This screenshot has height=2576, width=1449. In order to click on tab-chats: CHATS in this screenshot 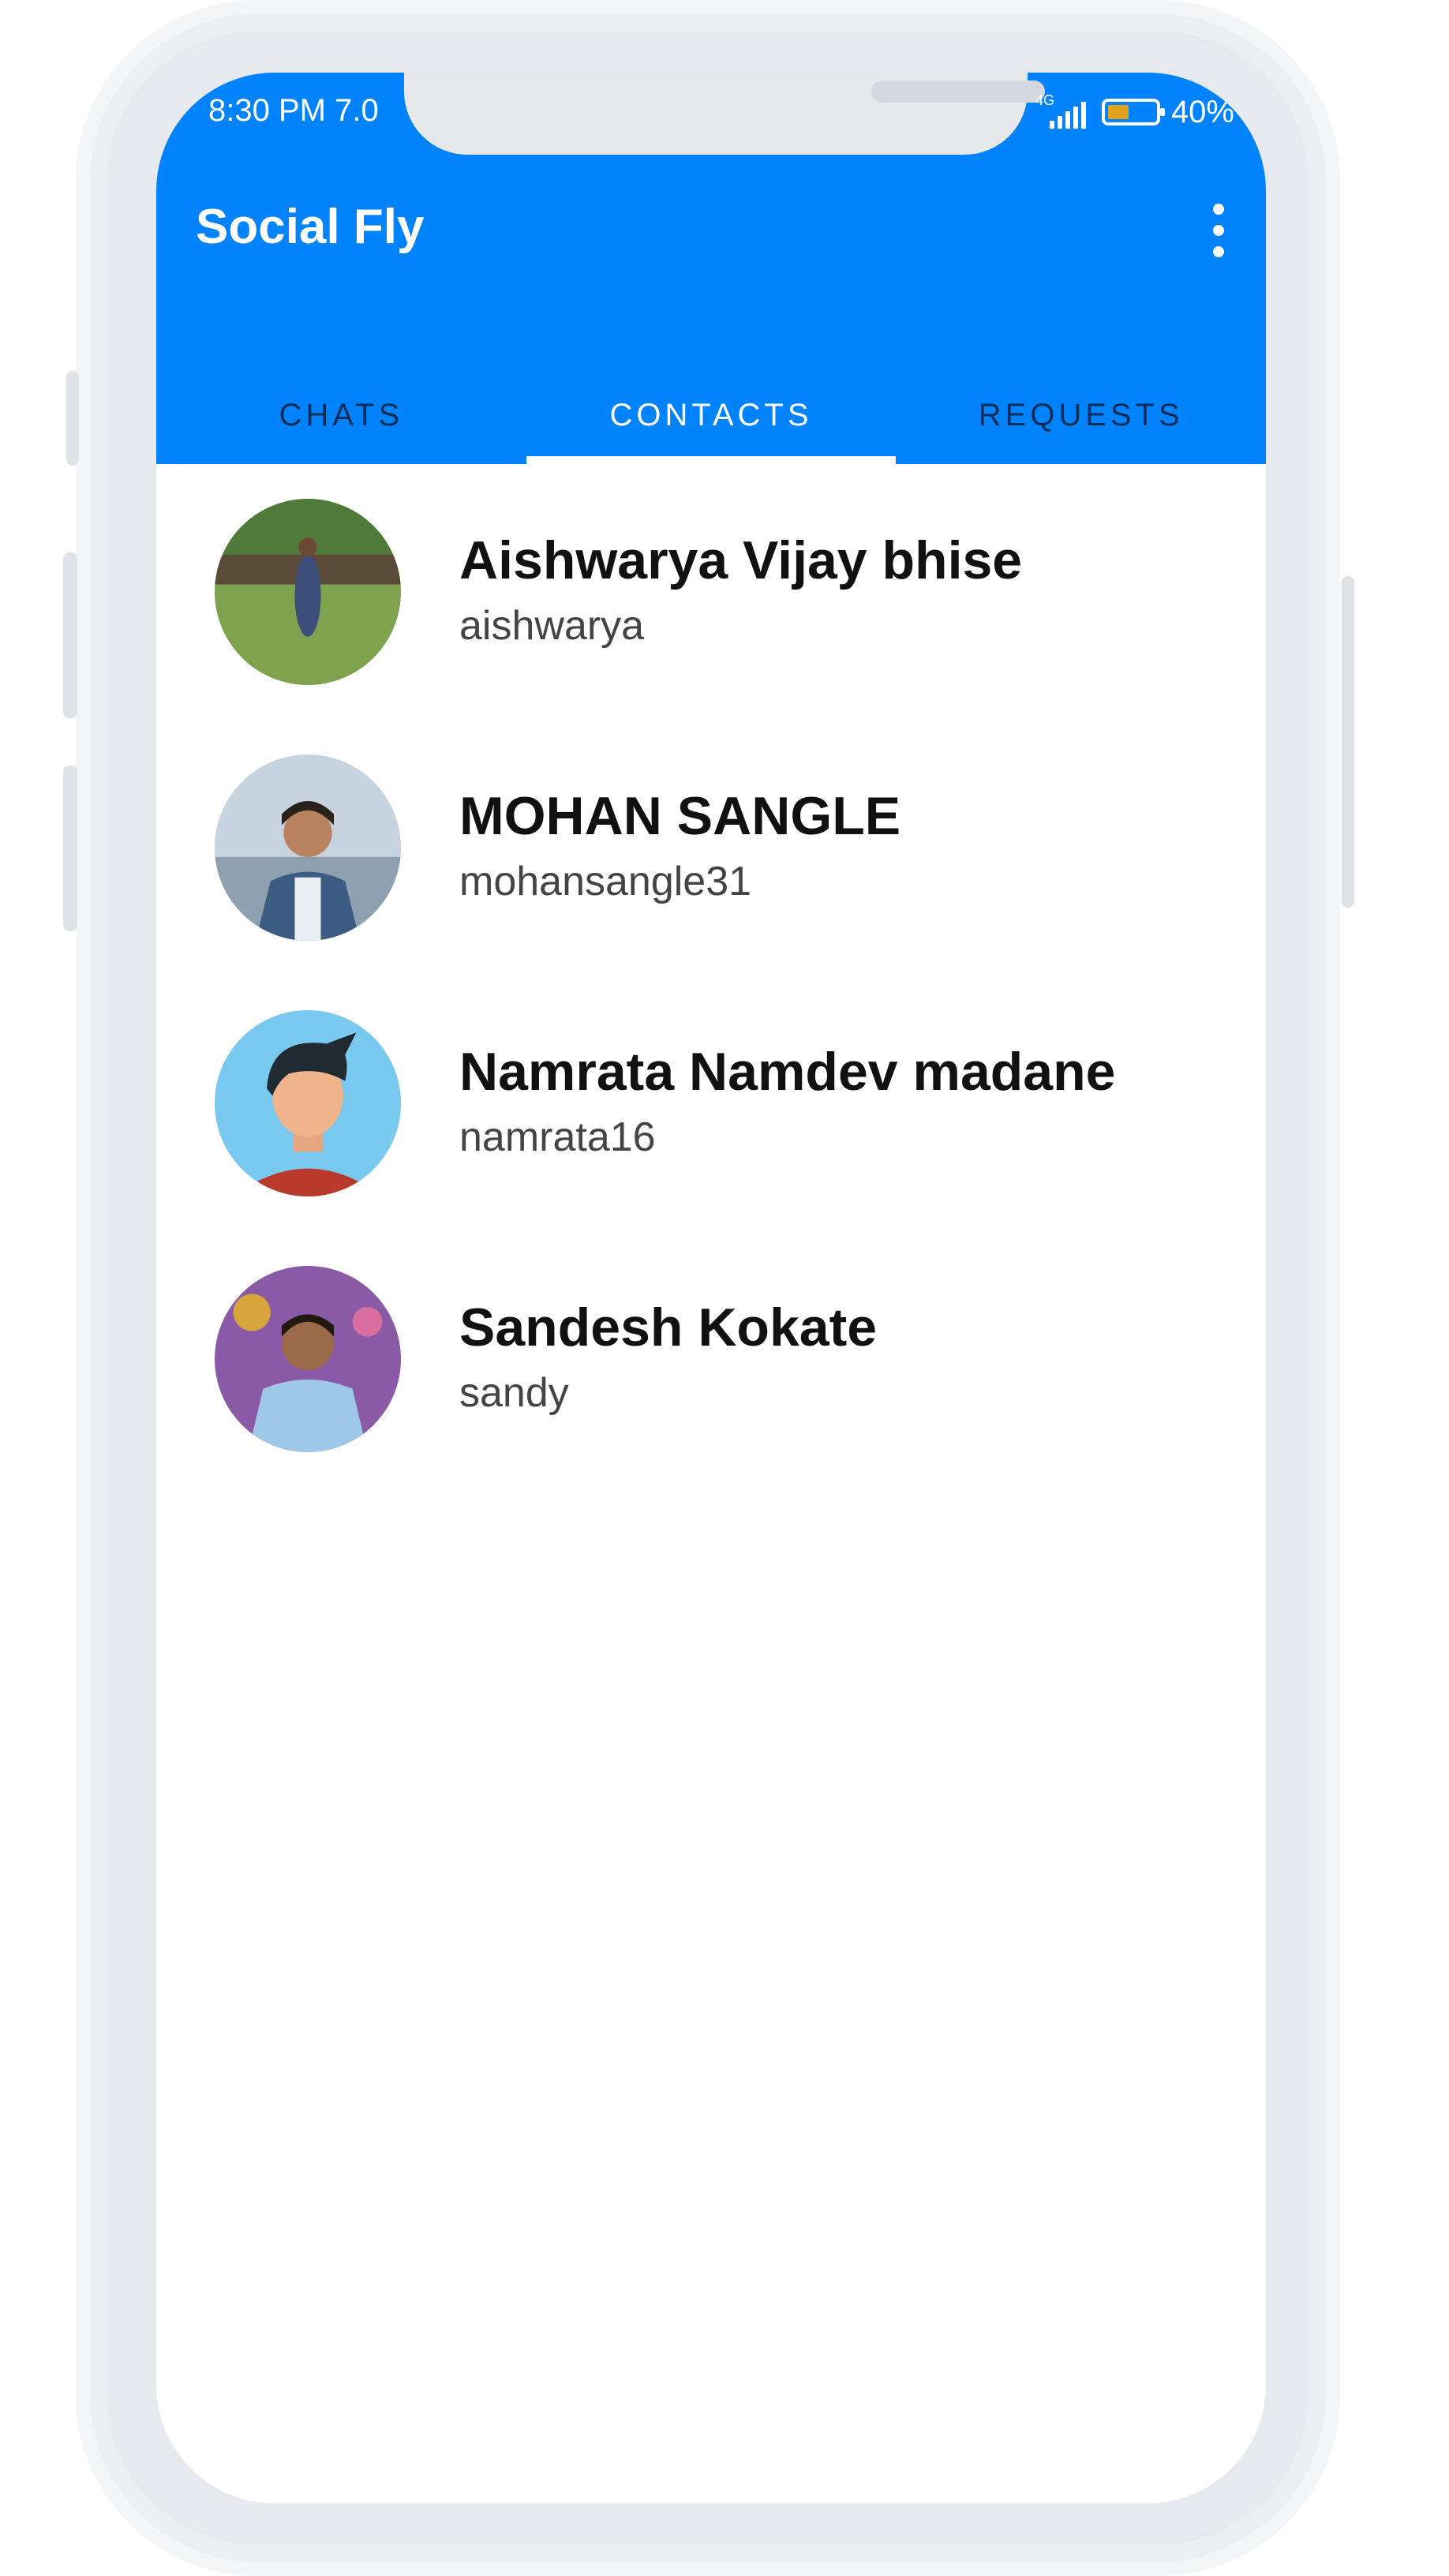, I will do `click(341, 415)`.